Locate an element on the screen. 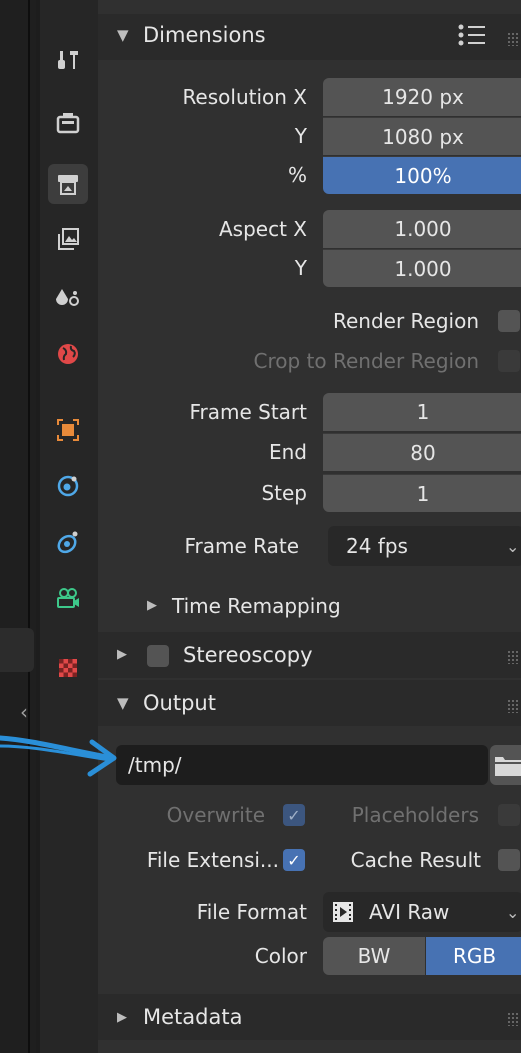 This screenshot has height=1053, width=521. overwrite-label: Overwrite is located at coordinates (215, 815).